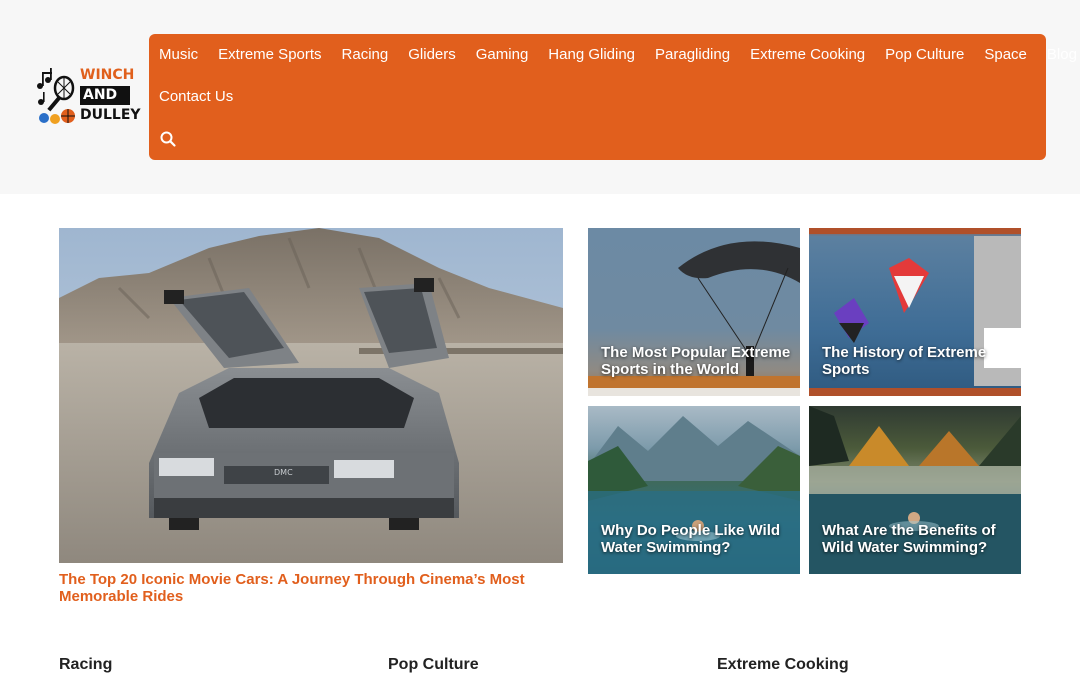 The height and width of the screenshot is (675, 1080). I want to click on nav-item-contact-us: Contact Us, so click(196, 97).